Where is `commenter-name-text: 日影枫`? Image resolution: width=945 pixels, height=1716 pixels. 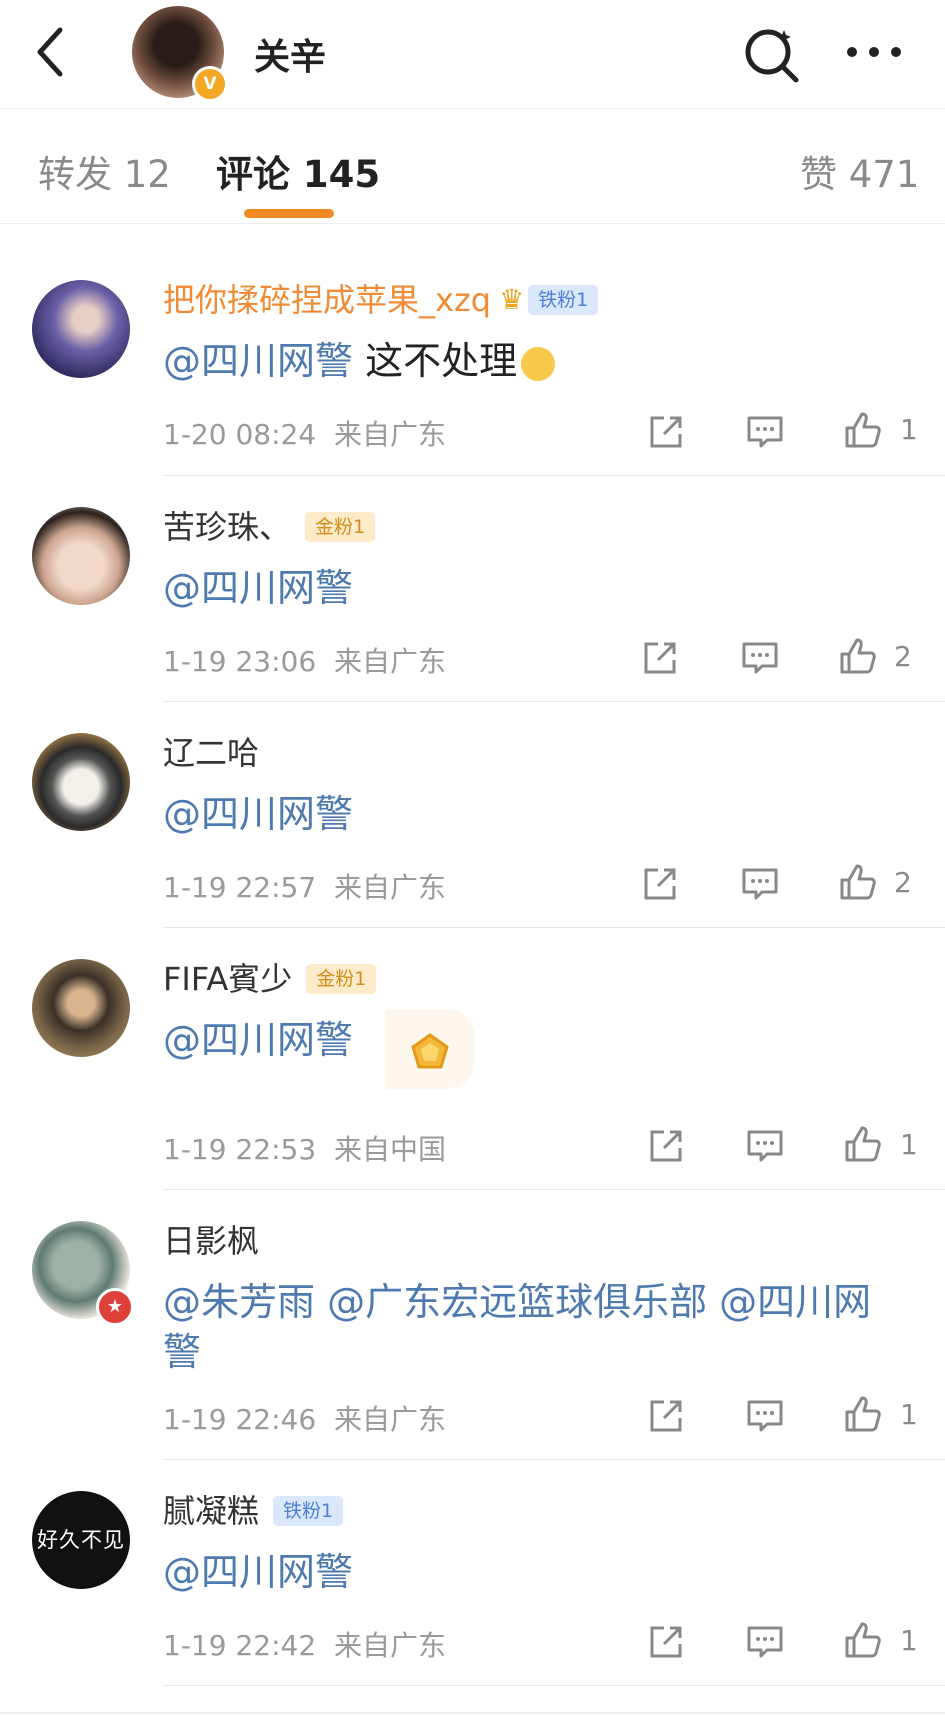 commenter-name-text: 日影枫 is located at coordinates (211, 1241).